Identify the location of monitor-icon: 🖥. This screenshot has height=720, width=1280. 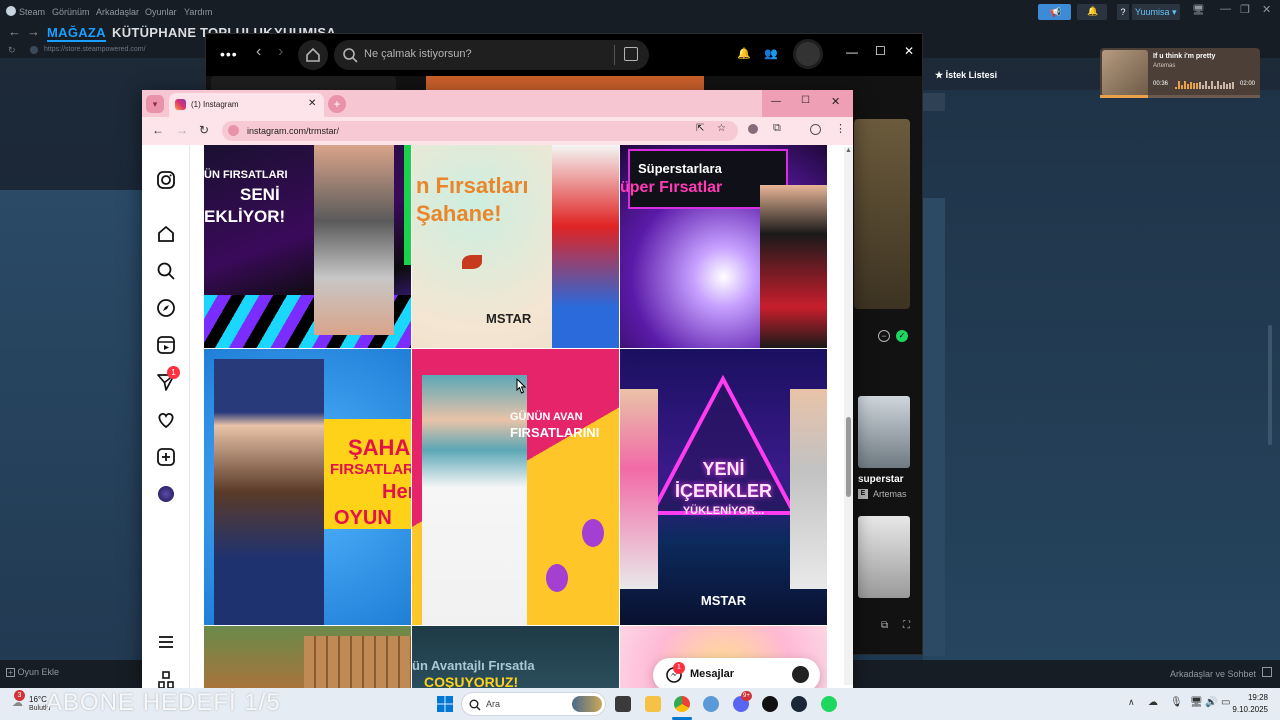
(1198, 10).